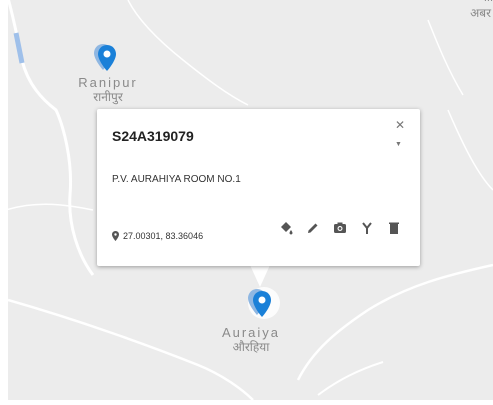 The image size is (493, 405). Describe the element at coordinates (400, 125) in the screenshot. I see `close-icon: ✕` at that location.